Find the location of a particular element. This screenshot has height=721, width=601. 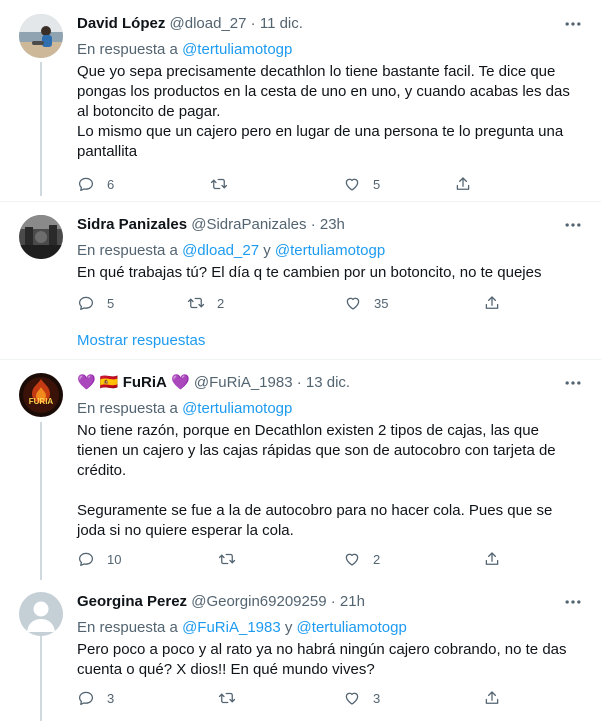

timestamp: 13 dic. is located at coordinates (328, 382).